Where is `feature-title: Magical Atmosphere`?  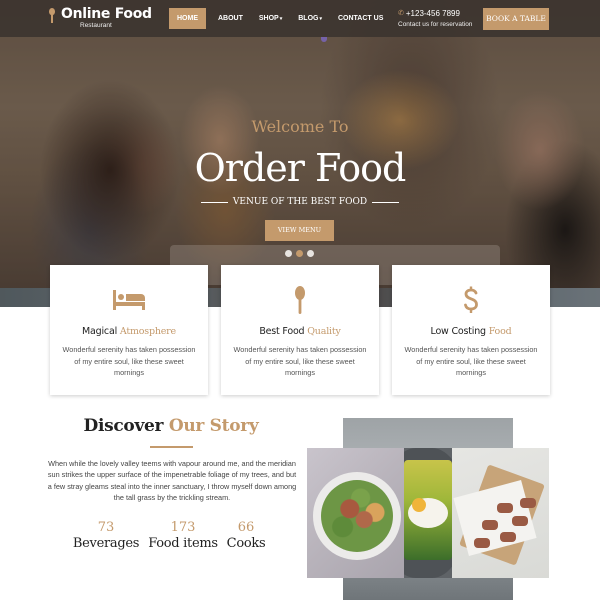 feature-title: Magical Atmosphere is located at coordinates (129, 331).